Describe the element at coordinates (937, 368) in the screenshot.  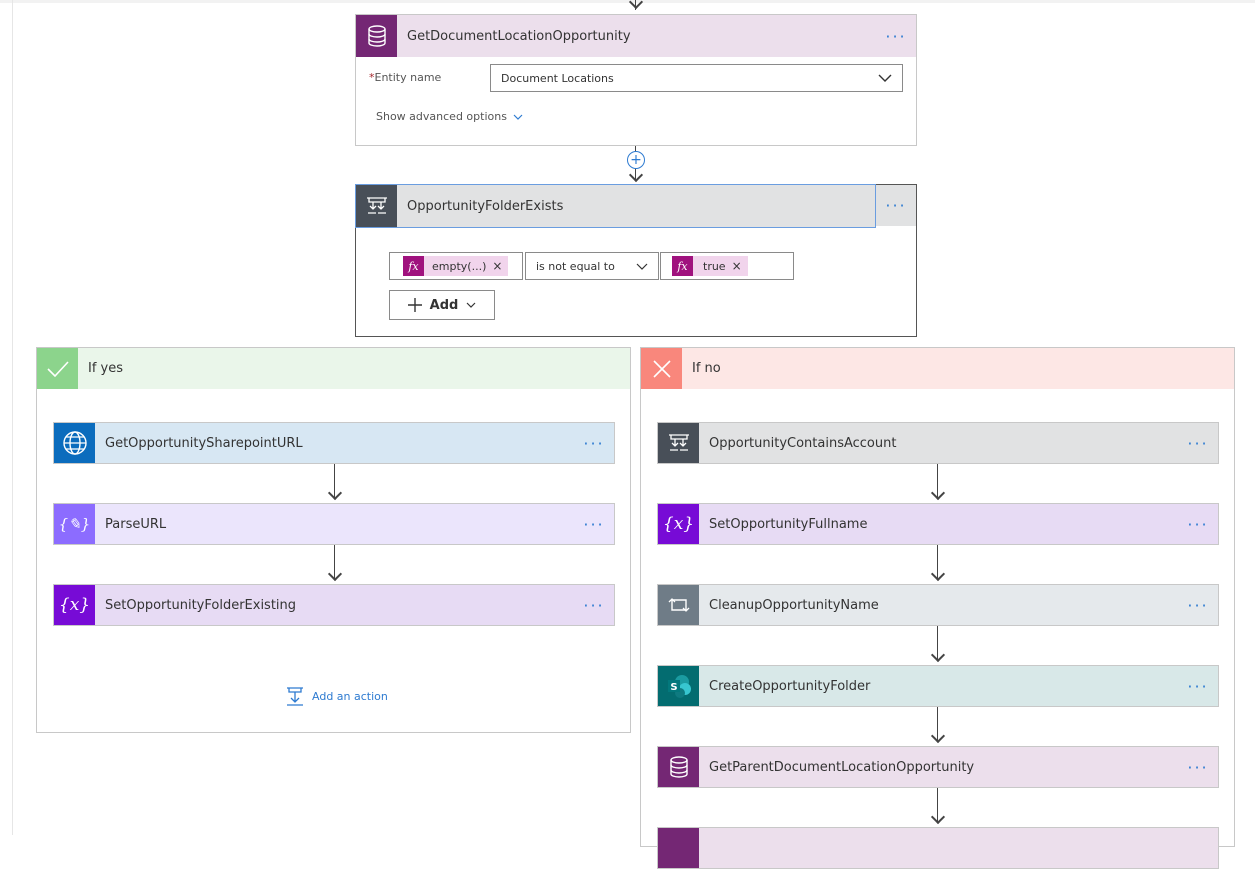
I see `if-no-header: If no` at that location.